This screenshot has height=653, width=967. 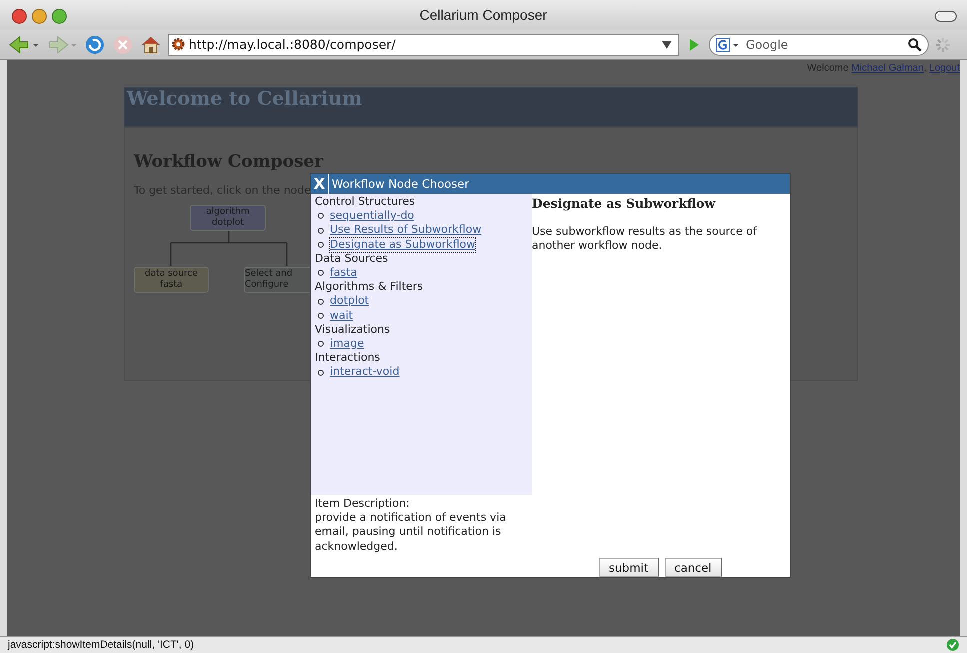 I want to click on search-icon, so click(x=915, y=45).